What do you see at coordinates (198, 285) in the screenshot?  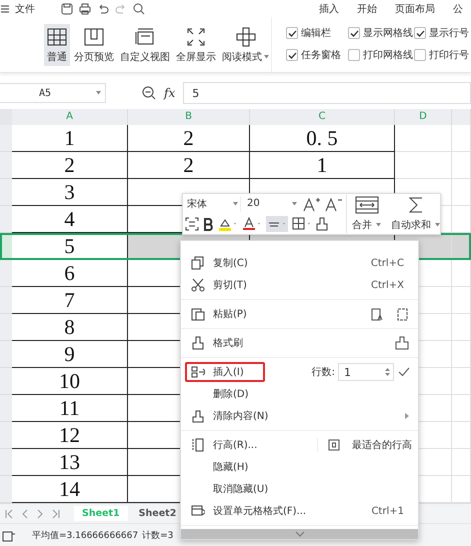 I see `scissors-icon` at bounding box center [198, 285].